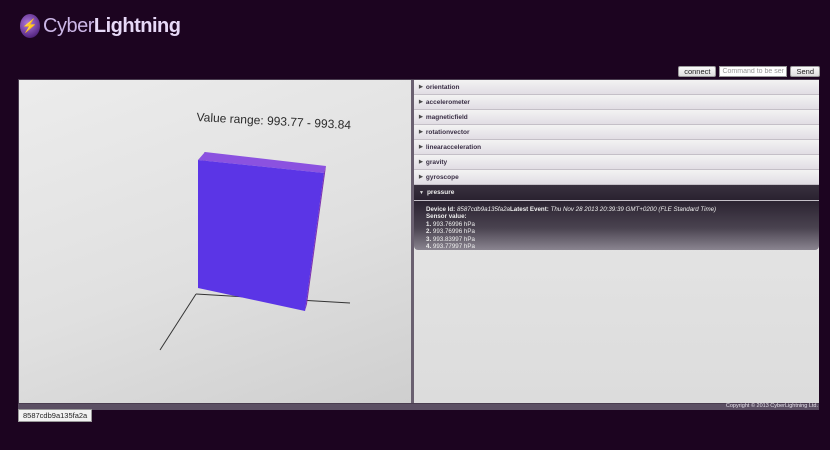 The height and width of the screenshot is (450, 830). I want to click on connect-button: connect, so click(697, 71).